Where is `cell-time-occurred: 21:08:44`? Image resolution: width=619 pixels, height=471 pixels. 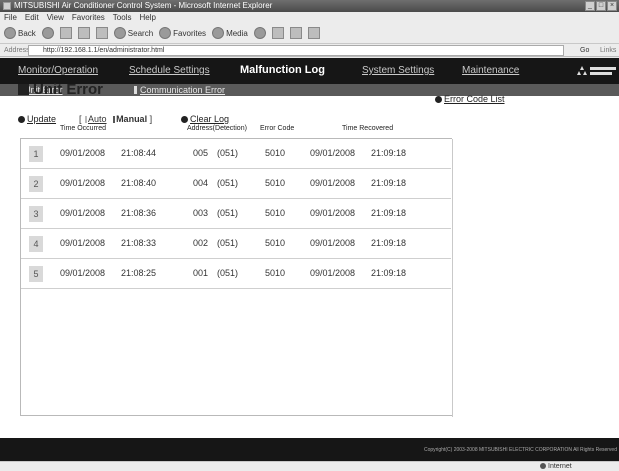 cell-time-occurred: 21:08:44 is located at coordinates (139, 153).